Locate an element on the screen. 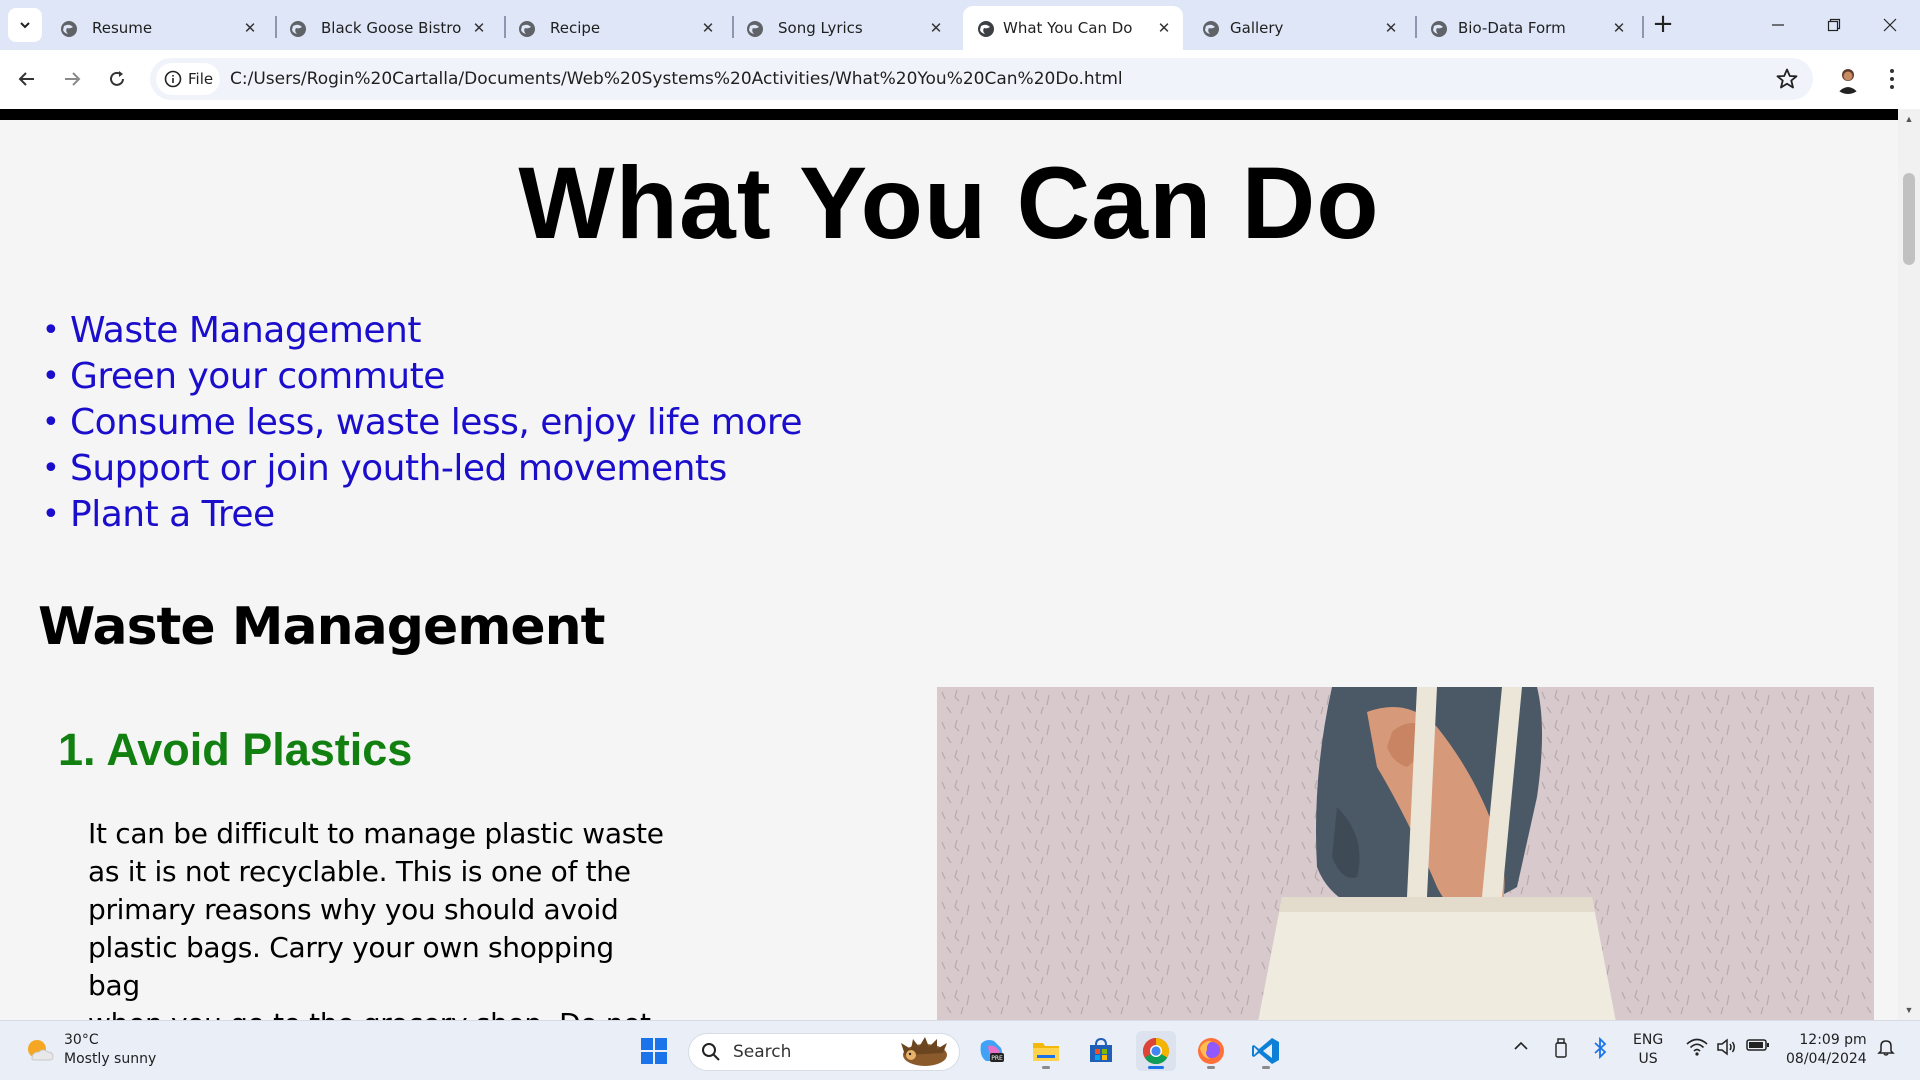 The height and width of the screenshot is (1080, 1920). svg-text: PRE is located at coordinates (997, 1058).